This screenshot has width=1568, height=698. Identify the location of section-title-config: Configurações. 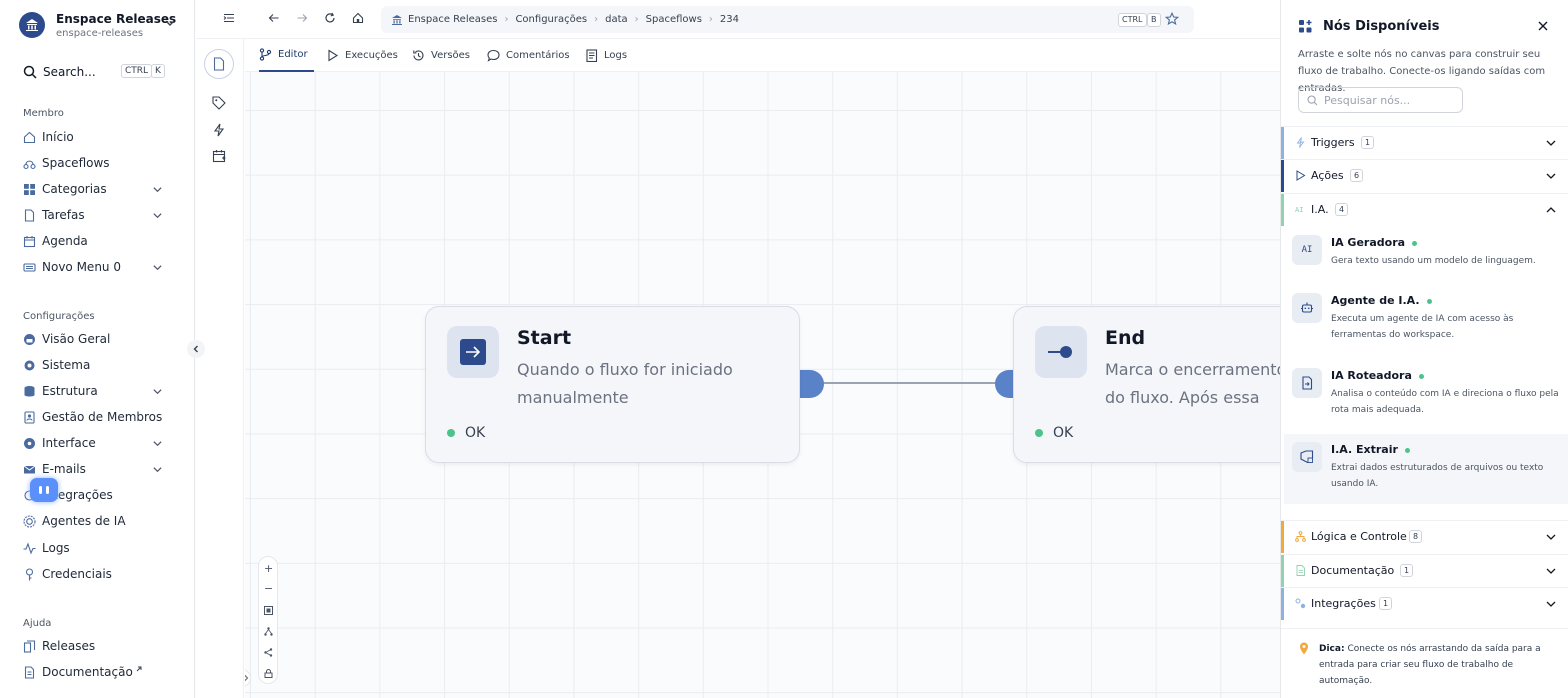
(59, 316).